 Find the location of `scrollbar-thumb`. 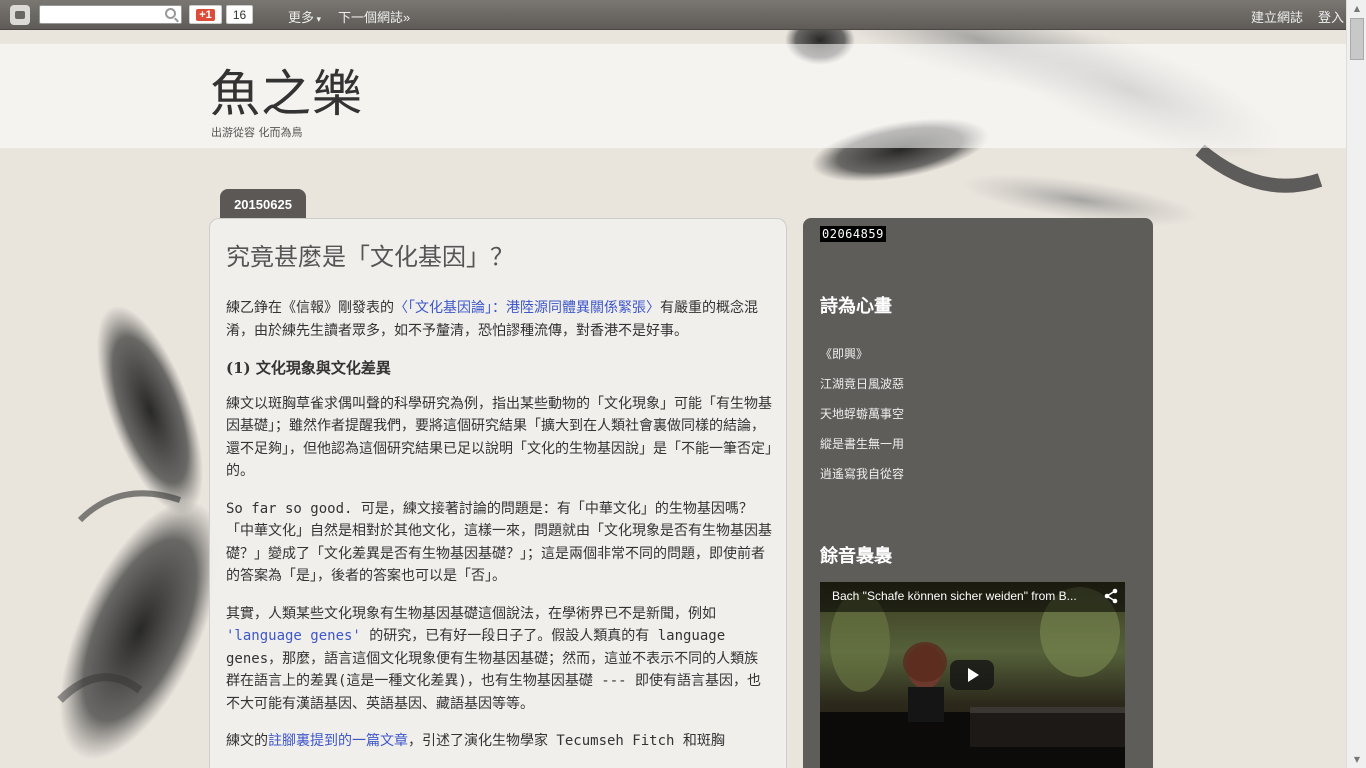

scrollbar-thumb is located at coordinates (1357, 39).